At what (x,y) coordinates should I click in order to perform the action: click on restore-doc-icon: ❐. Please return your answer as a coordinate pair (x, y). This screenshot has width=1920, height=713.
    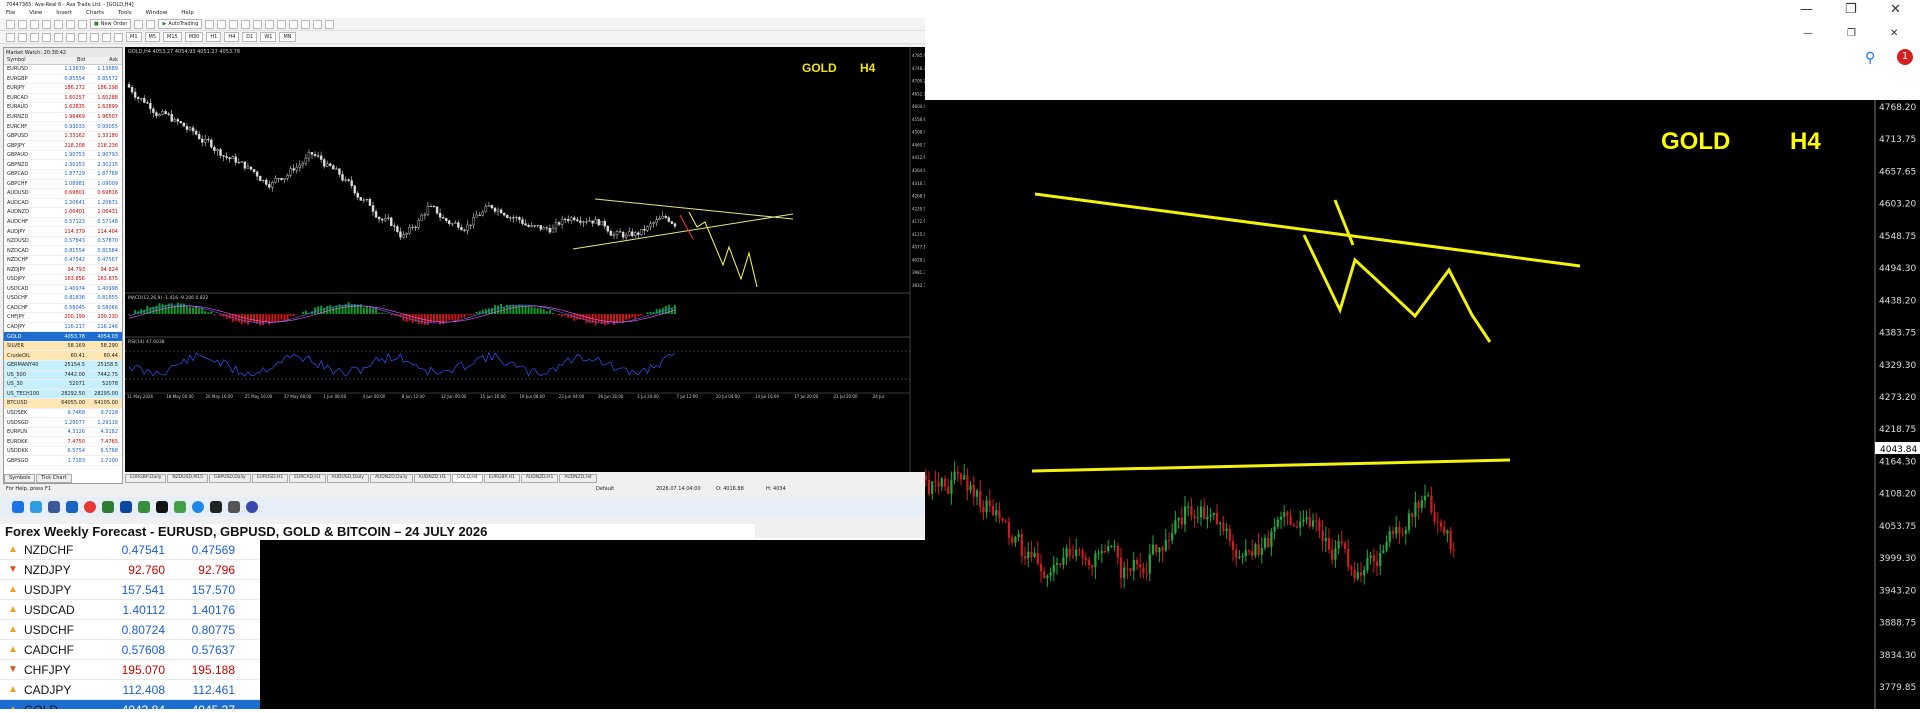
    Looking at the image, I should click on (1851, 33).